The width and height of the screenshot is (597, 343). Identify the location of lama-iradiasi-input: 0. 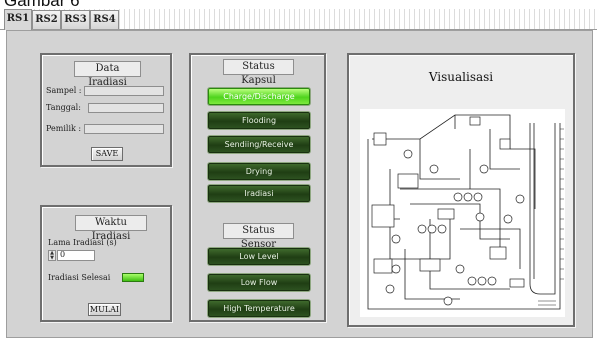
(76, 255).